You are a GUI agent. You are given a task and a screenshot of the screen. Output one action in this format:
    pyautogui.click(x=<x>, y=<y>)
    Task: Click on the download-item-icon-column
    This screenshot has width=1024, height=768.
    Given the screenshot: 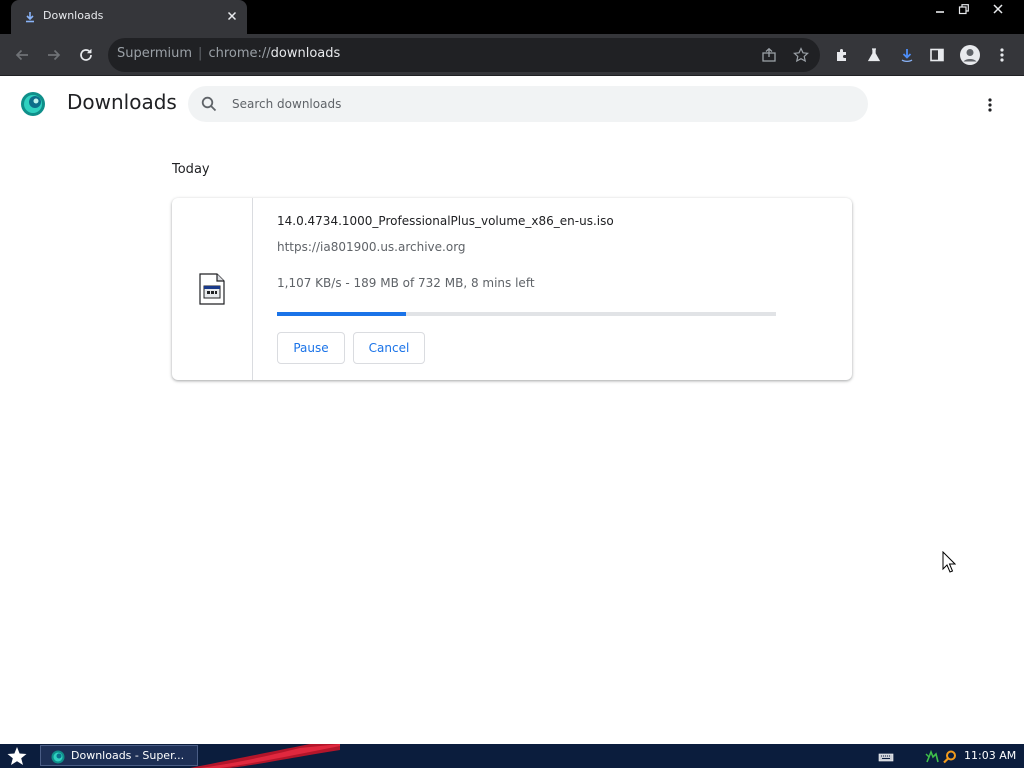 What is the action you would take?
    pyautogui.click(x=212, y=289)
    